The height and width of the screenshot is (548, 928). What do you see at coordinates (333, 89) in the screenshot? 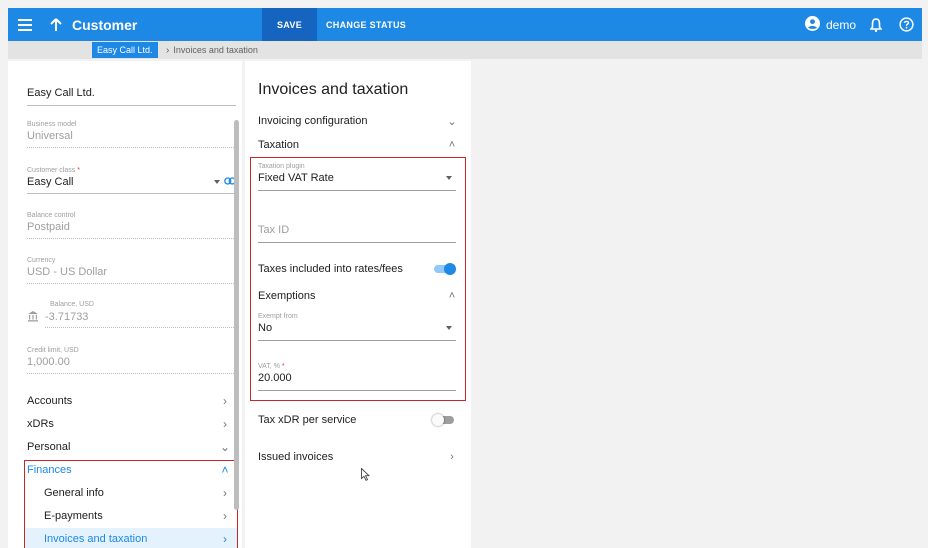
I see `section-title: Invoices and taxation` at bounding box center [333, 89].